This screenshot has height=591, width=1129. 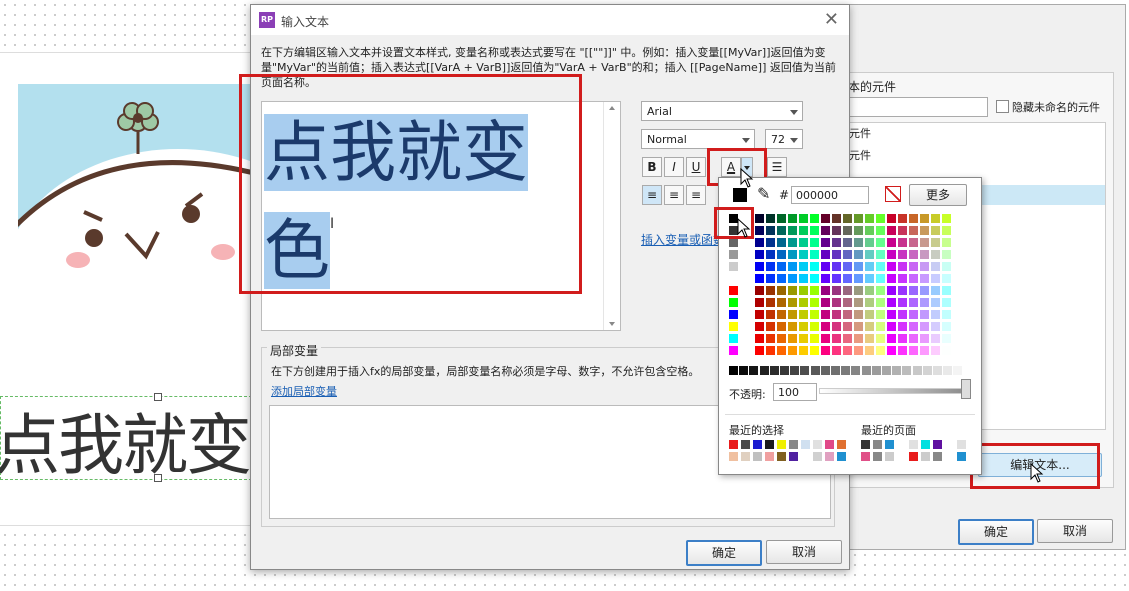 I want to click on cancel-button: 取消, so click(x=804, y=552).